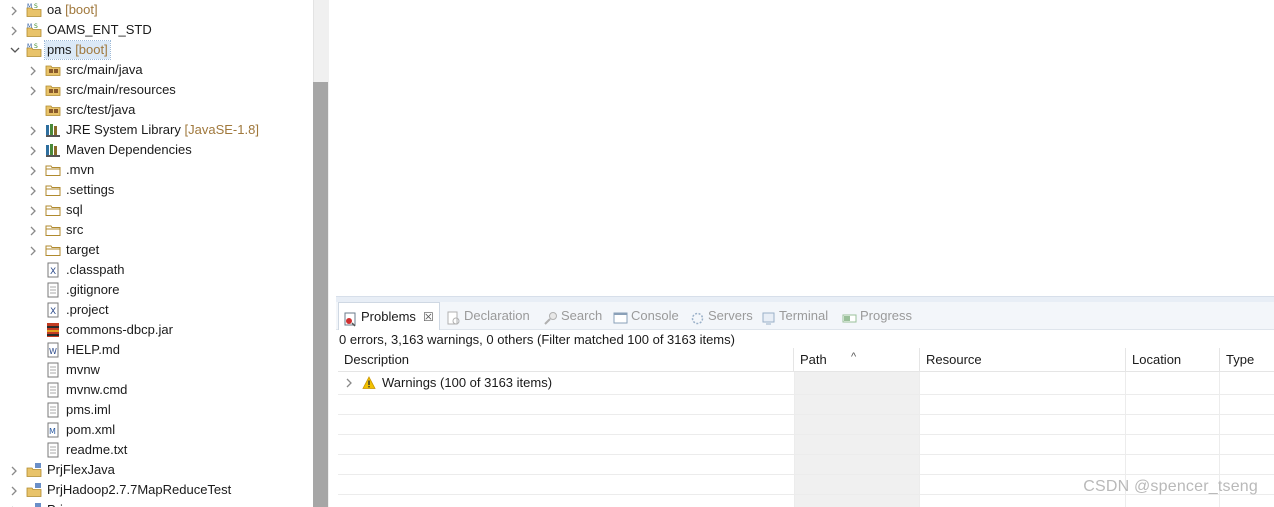  I want to click on tab-search: Search, so click(572, 315).